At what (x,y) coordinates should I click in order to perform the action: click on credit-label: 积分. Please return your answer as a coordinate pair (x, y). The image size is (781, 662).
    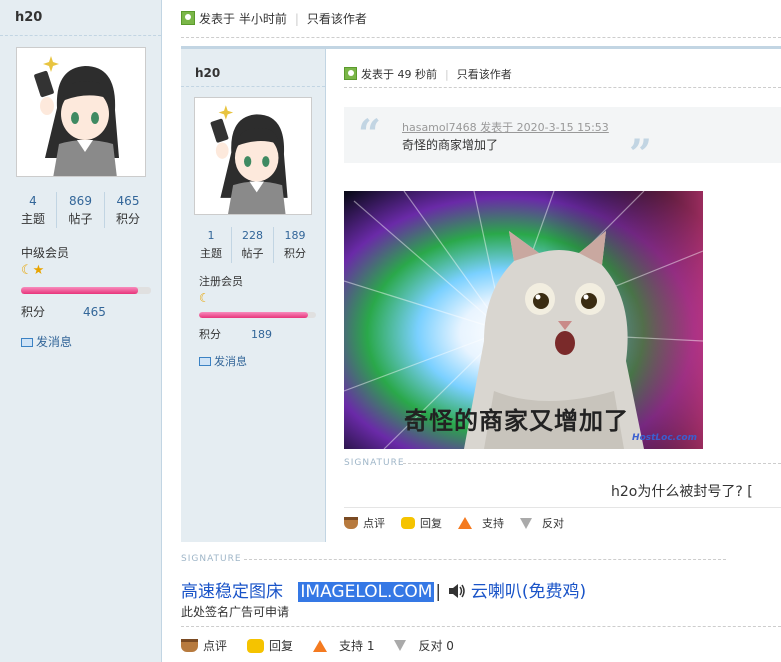
    Looking at the image, I should click on (210, 334).